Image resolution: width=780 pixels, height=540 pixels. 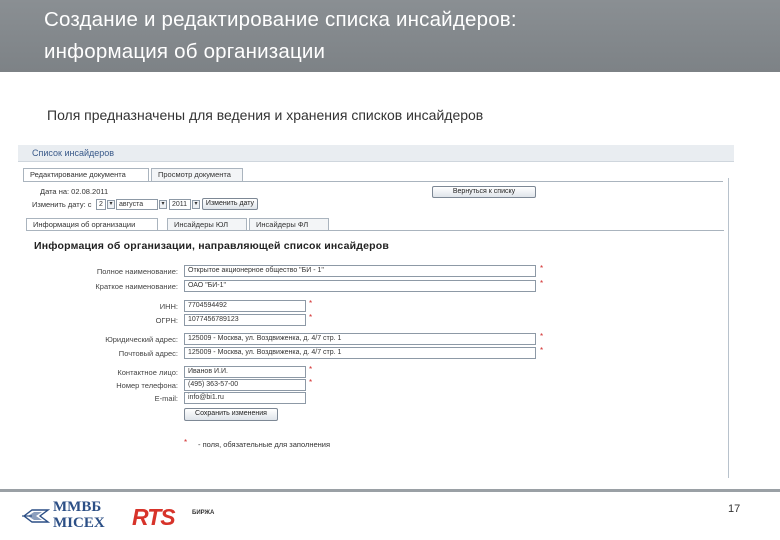 What do you see at coordinates (111, 204) in the screenshot?
I see `day-dropdown-arrow-icon: ▾` at bounding box center [111, 204].